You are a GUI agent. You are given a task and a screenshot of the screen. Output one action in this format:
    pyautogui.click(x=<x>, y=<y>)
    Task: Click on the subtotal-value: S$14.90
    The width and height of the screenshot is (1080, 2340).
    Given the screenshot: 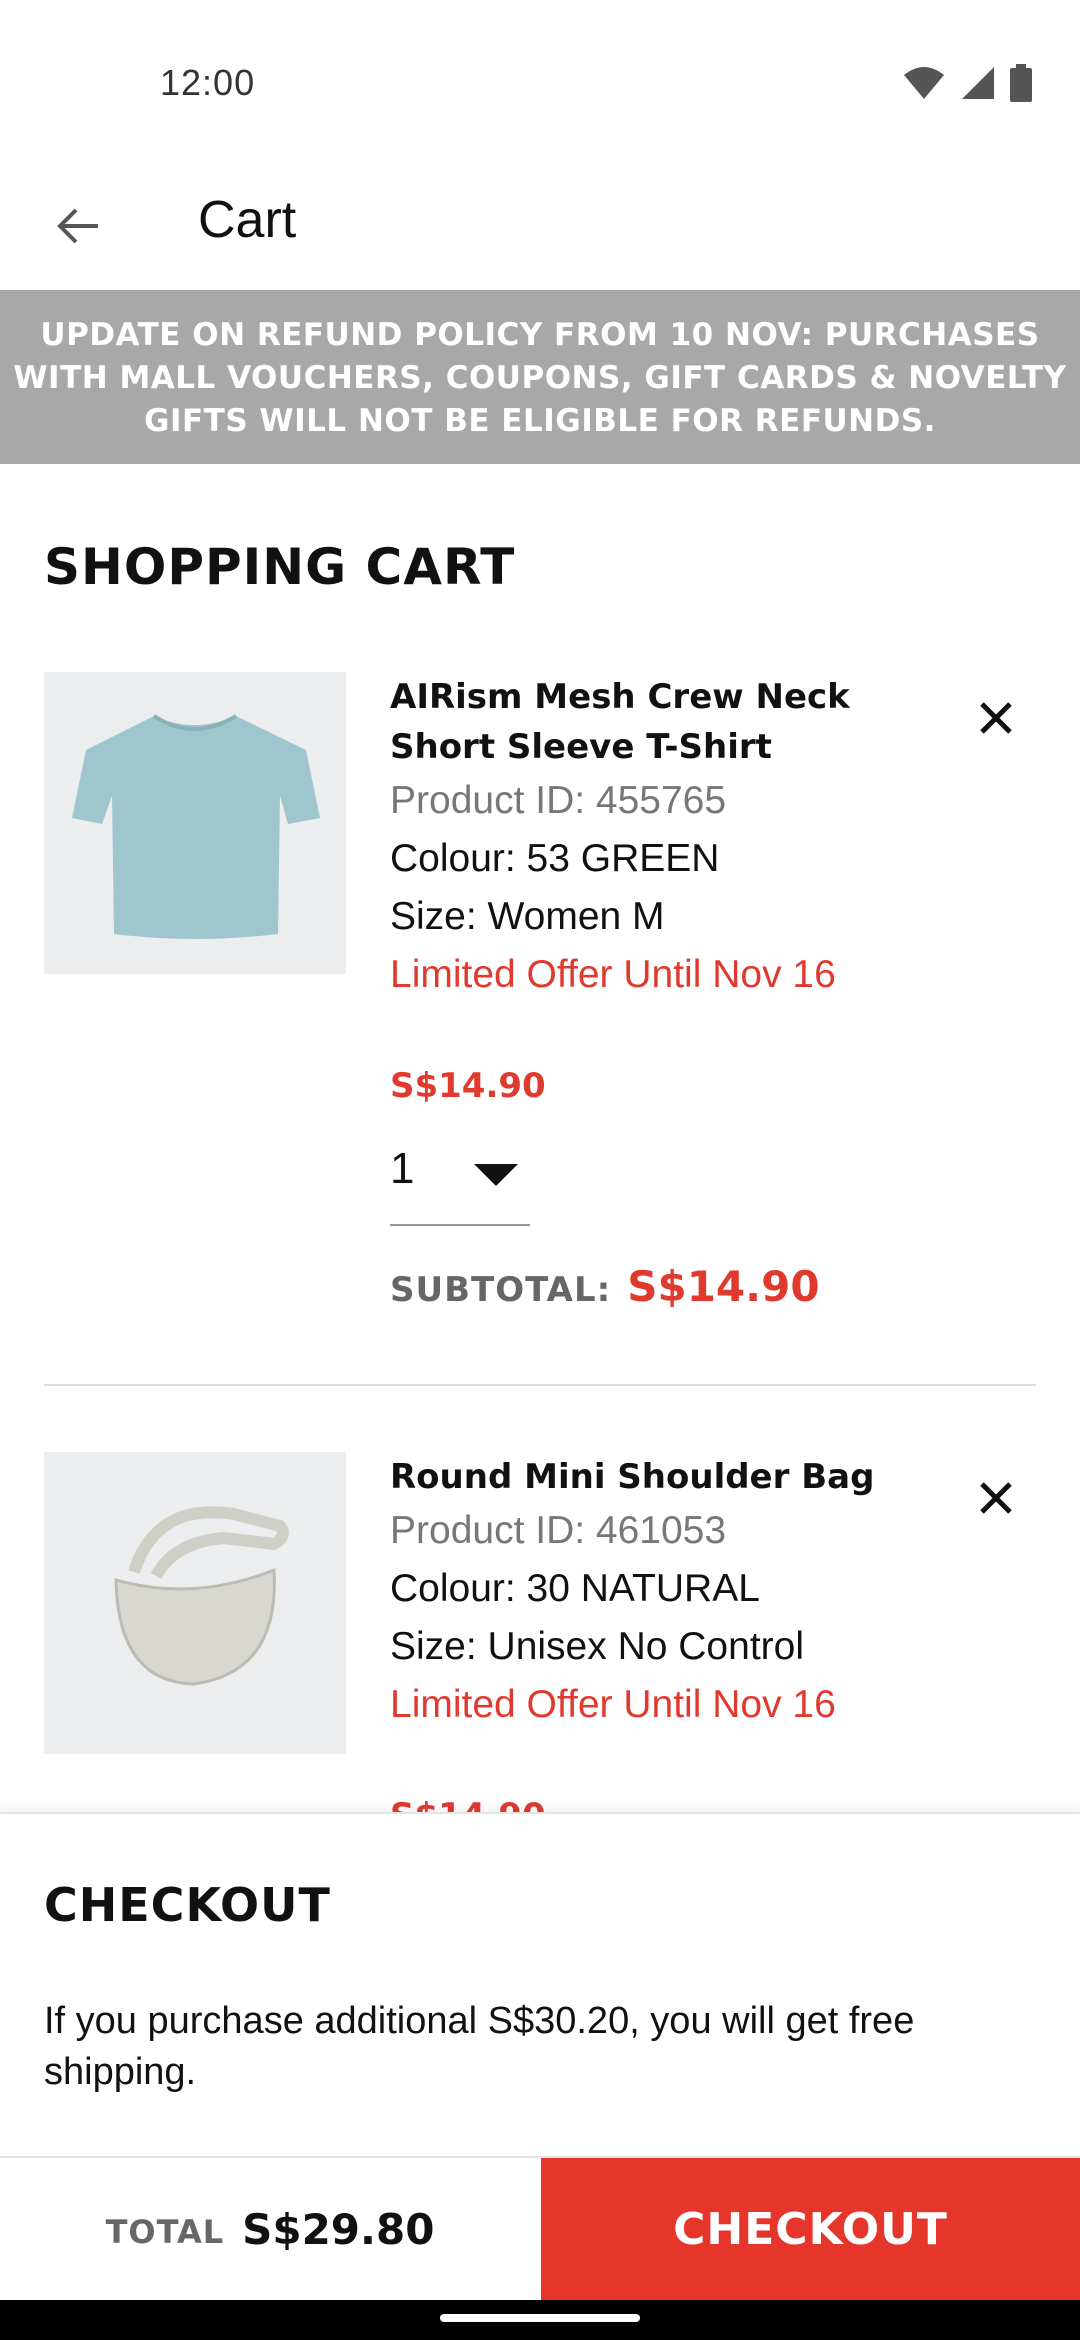 What is the action you would take?
    pyautogui.click(x=723, y=1286)
    